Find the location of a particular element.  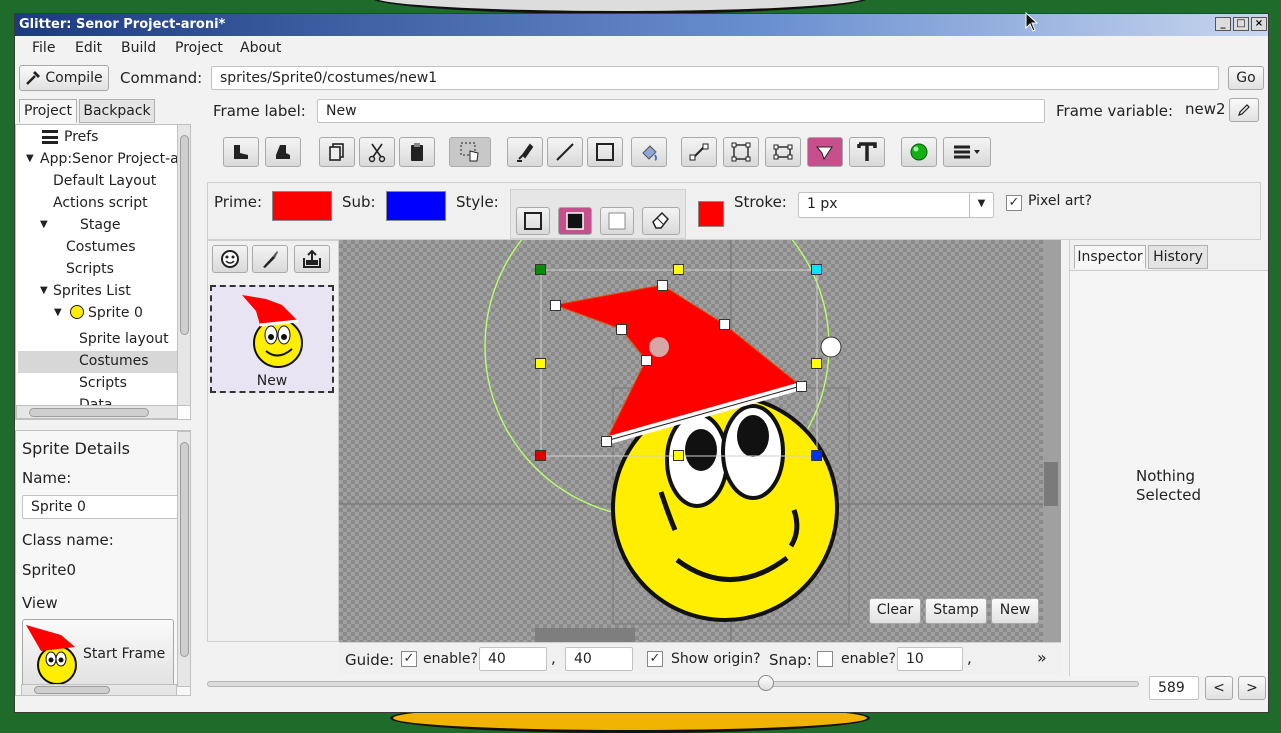

tree-item-sprite-layout: Sprite layout is located at coordinates (124, 339).